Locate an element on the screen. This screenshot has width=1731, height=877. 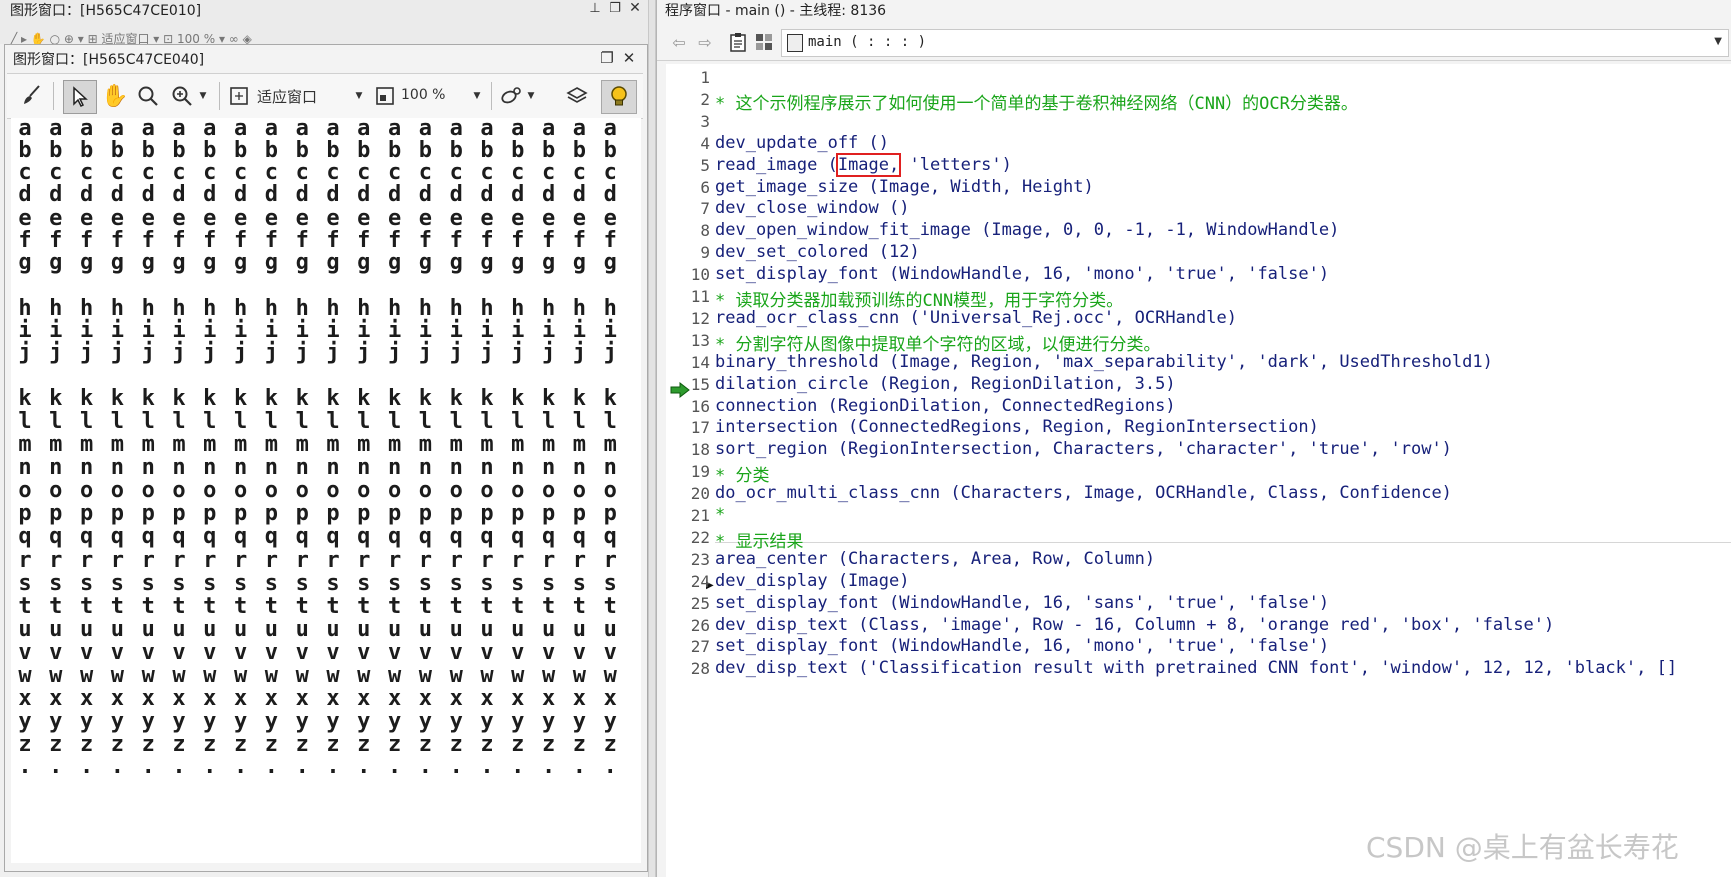
pin-icon: ⊥ is located at coordinates (595, 8).